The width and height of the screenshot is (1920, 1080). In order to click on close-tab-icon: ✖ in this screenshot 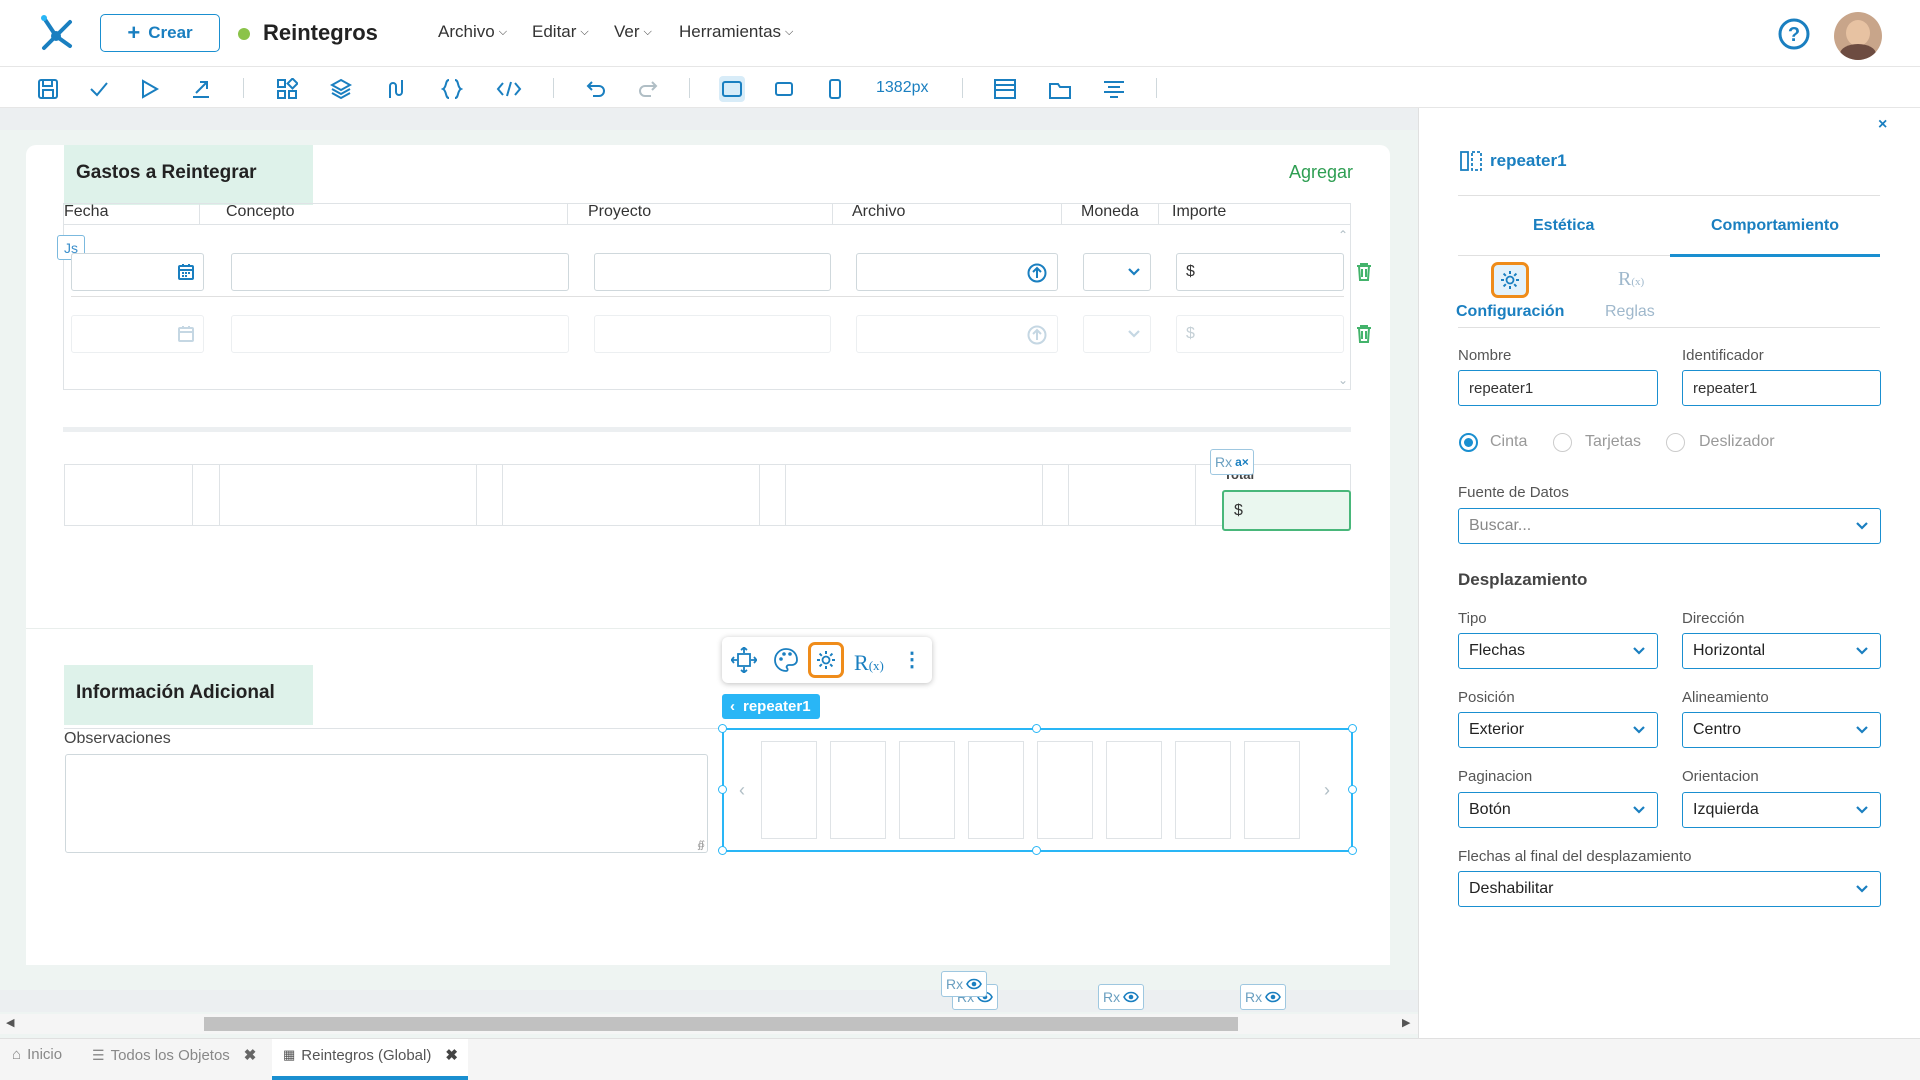, I will do `click(250, 1055)`.